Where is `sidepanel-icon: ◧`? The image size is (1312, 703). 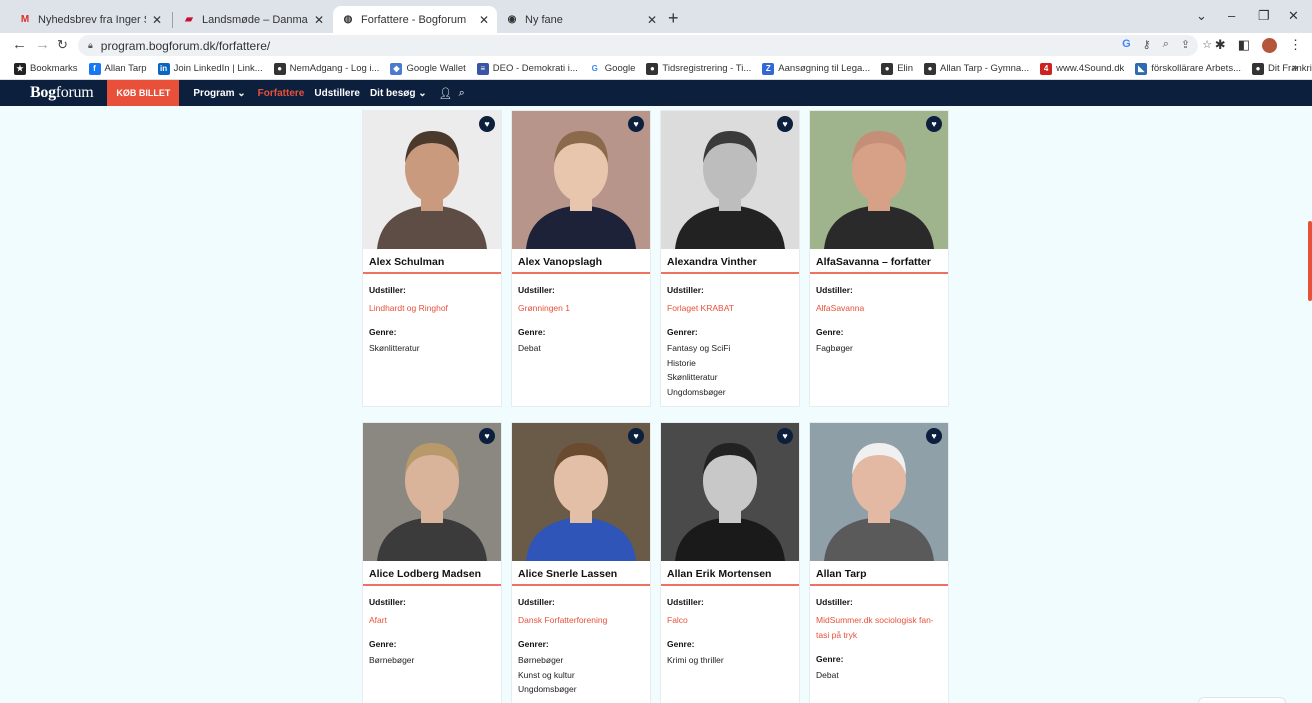
sidepanel-icon: ◧ is located at coordinates (1244, 45).